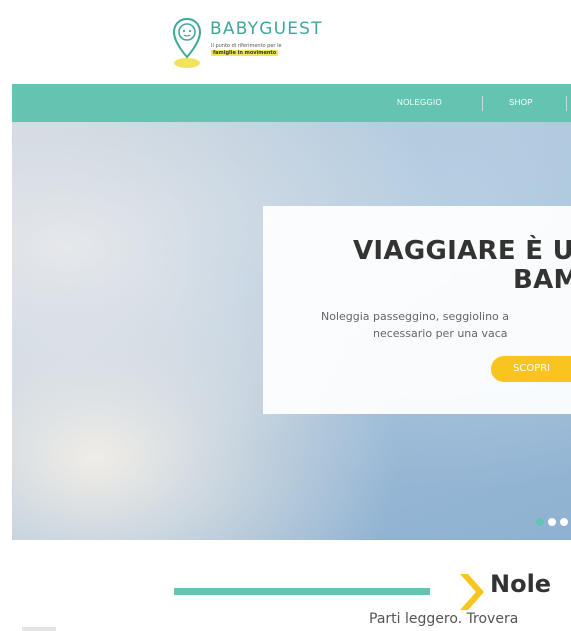 Image resolution: width=571 pixels, height=631 pixels. I want to click on hero-text-line1: Noleggia passeggino, seggiolino a, so click(415, 316).